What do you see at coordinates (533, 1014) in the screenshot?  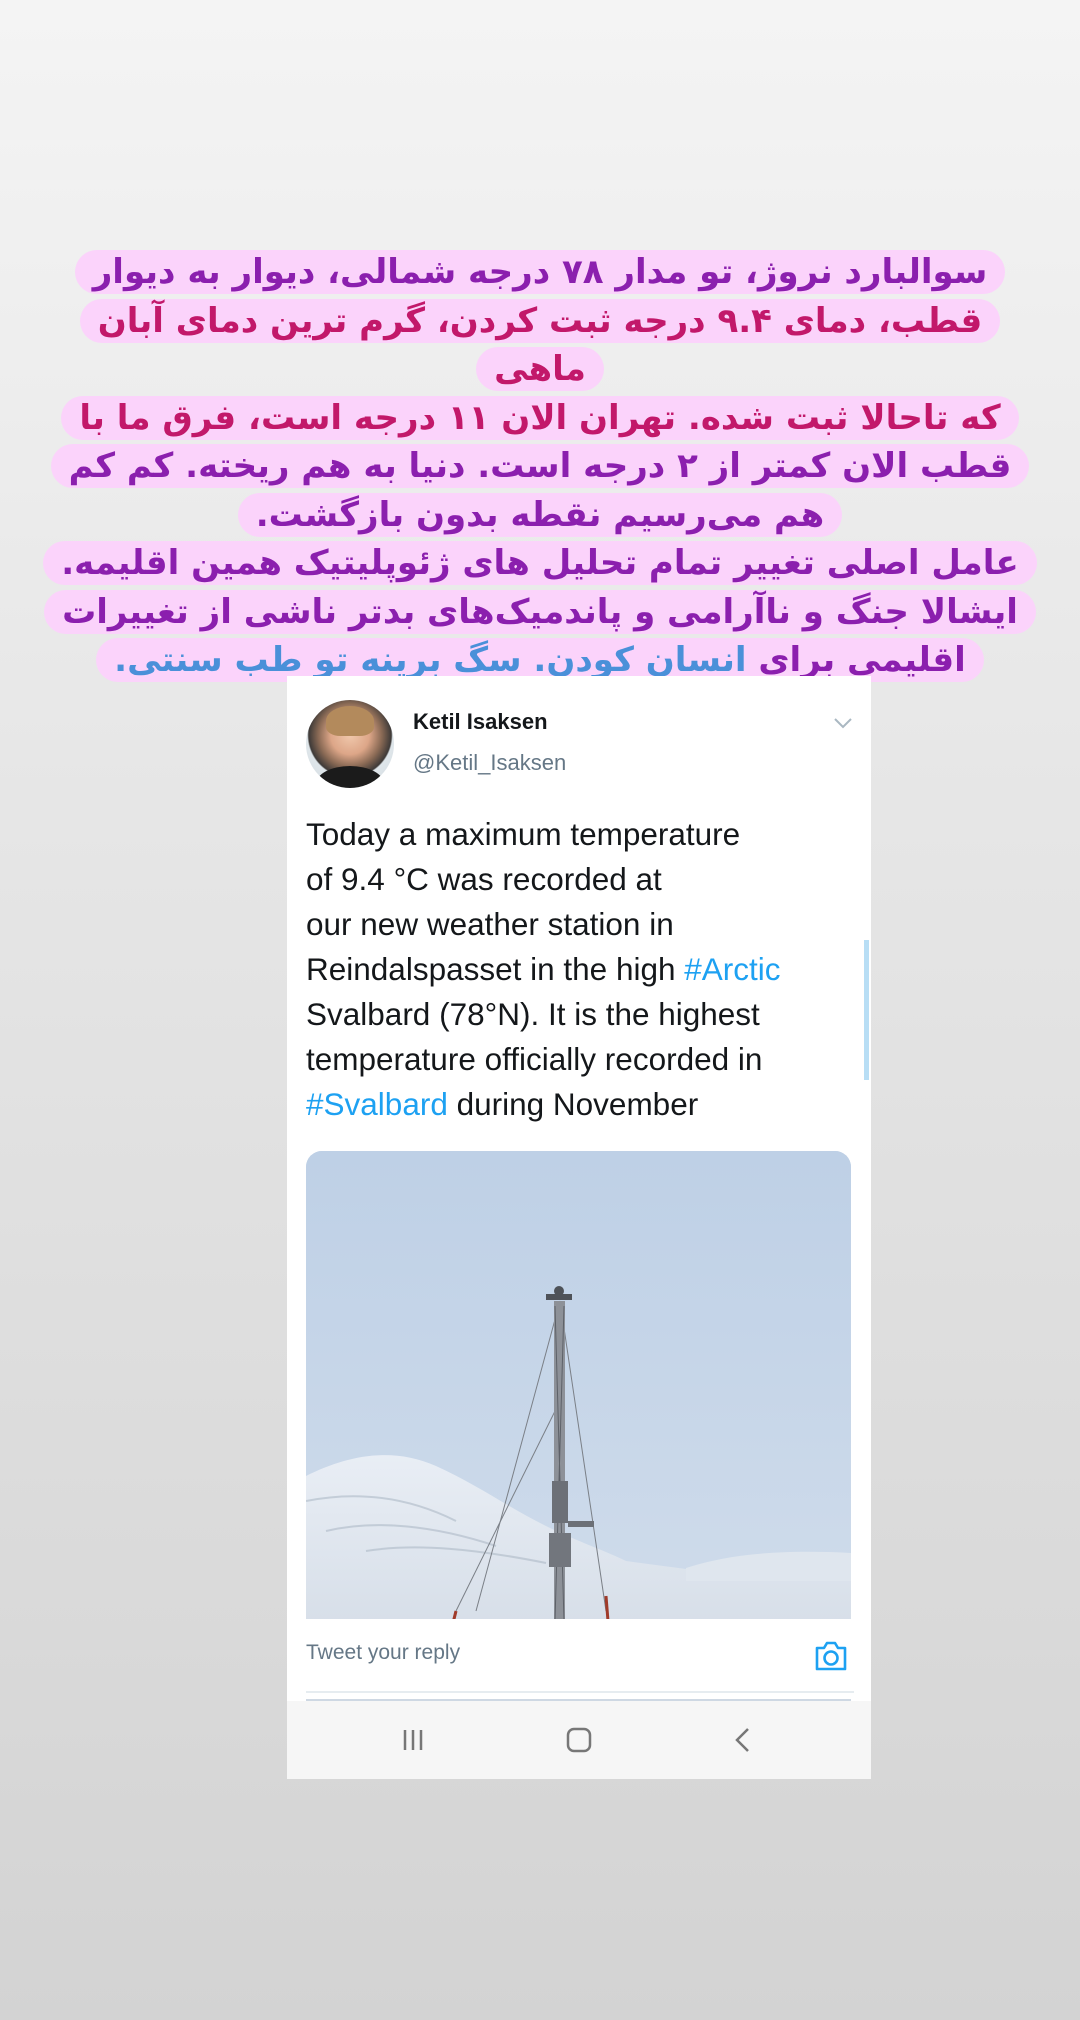 I see `tweet-line: Svalbard (78°N). It is the highest` at bounding box center [533, 1014].